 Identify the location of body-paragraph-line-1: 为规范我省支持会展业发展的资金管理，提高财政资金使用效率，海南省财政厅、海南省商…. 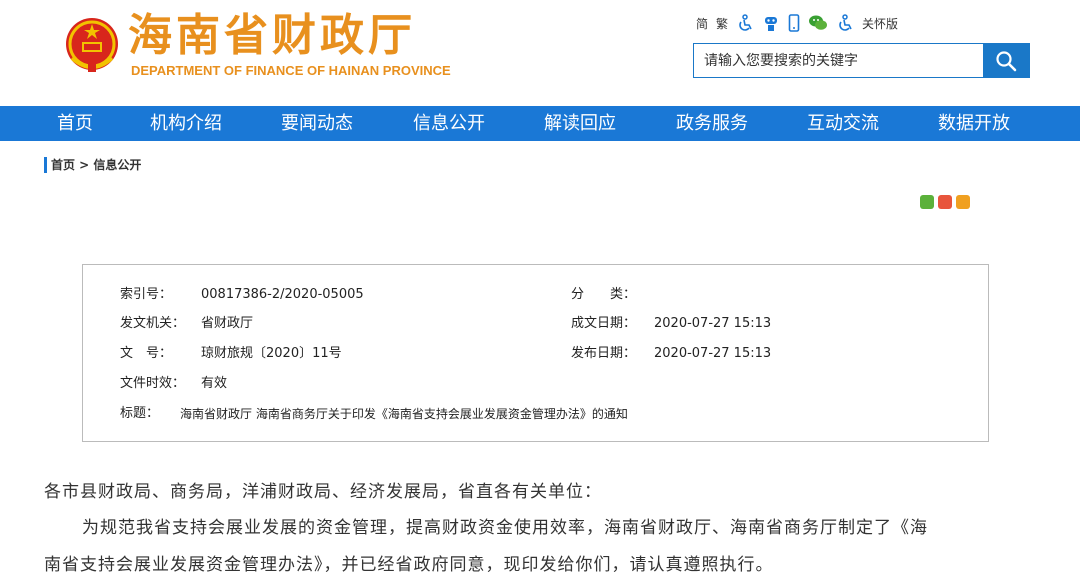
(505, 528).